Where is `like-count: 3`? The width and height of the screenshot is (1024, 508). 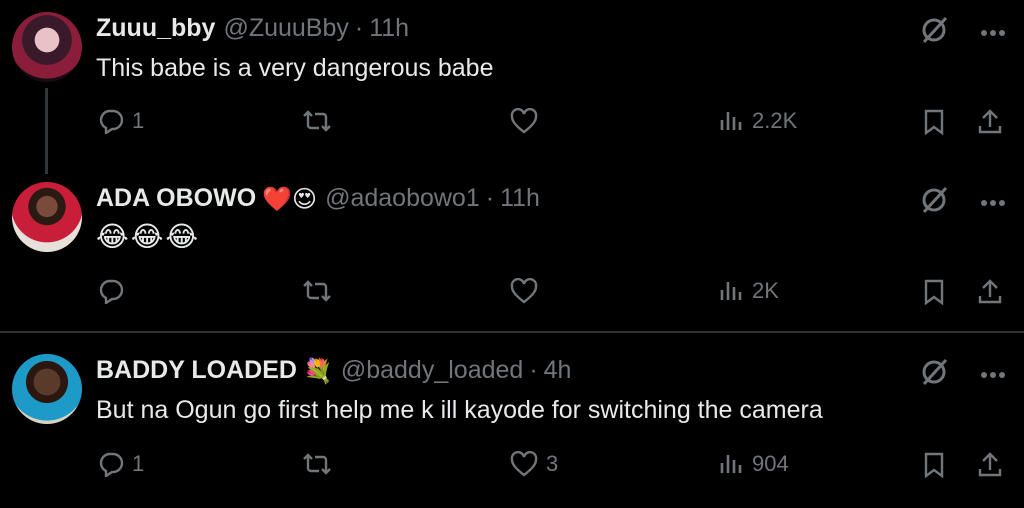 like-count: 3 is located at coordinates (552, 463).